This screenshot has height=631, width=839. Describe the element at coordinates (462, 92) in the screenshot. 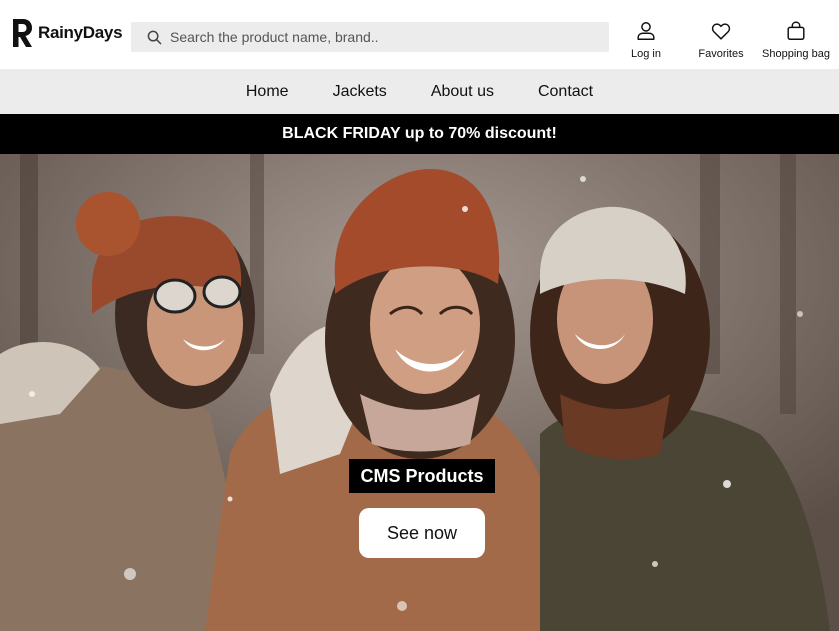

I see `nav-item-about: About us` at that location.